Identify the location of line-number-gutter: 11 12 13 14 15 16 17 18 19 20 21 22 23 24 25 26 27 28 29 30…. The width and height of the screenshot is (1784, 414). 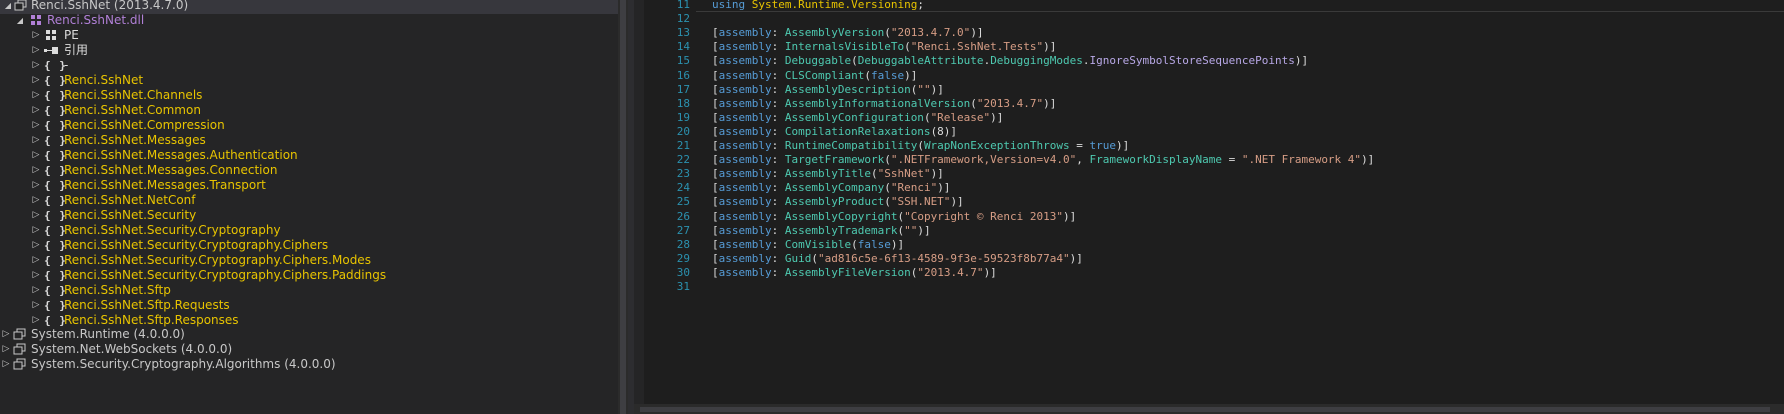
(665, 207).